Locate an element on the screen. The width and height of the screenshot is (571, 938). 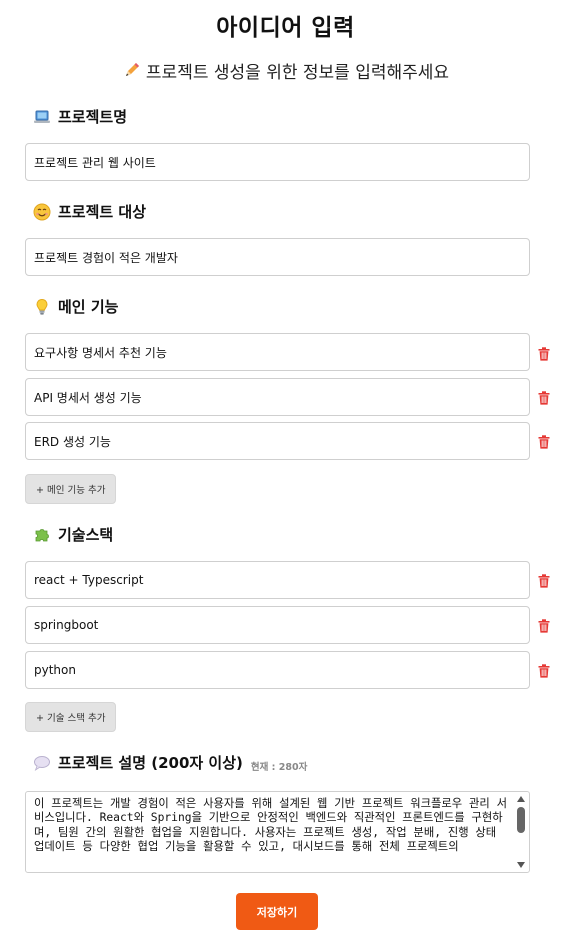
lightbulb-icon is located at coordinates (42, 307).